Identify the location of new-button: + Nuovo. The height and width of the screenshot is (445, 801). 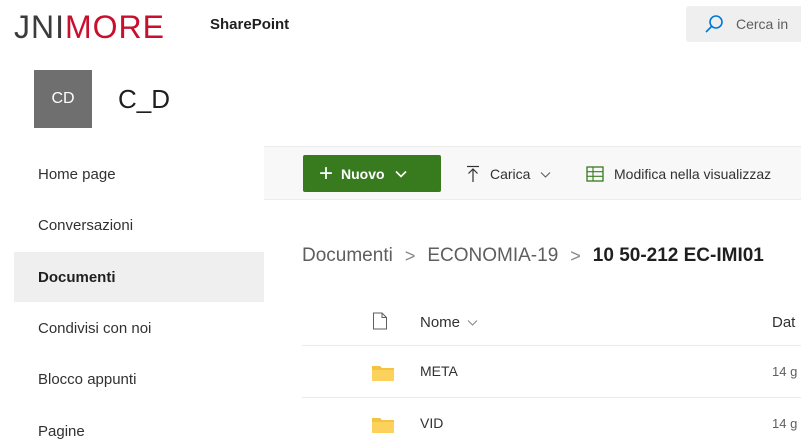
(372, 173).